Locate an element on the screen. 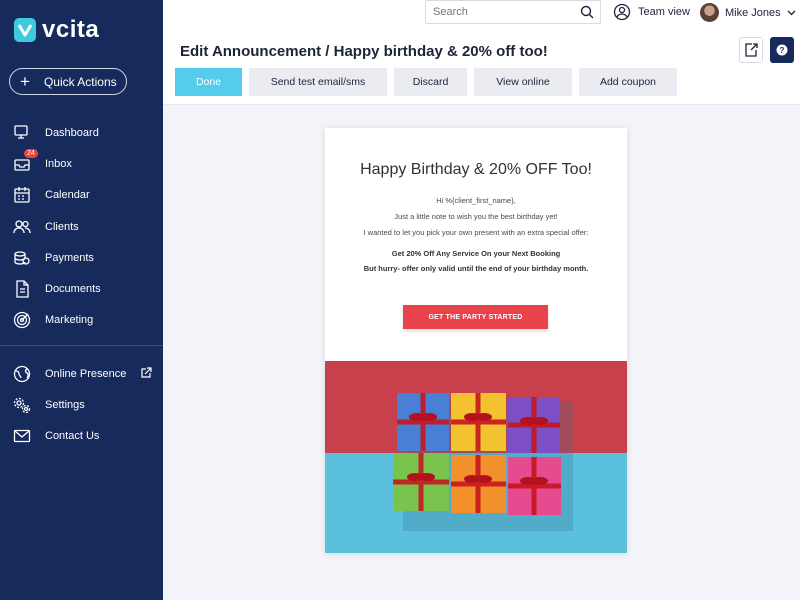 The width and height of the screenshot is (800, 600). help-button: ? is located at coordinates (782, 50).